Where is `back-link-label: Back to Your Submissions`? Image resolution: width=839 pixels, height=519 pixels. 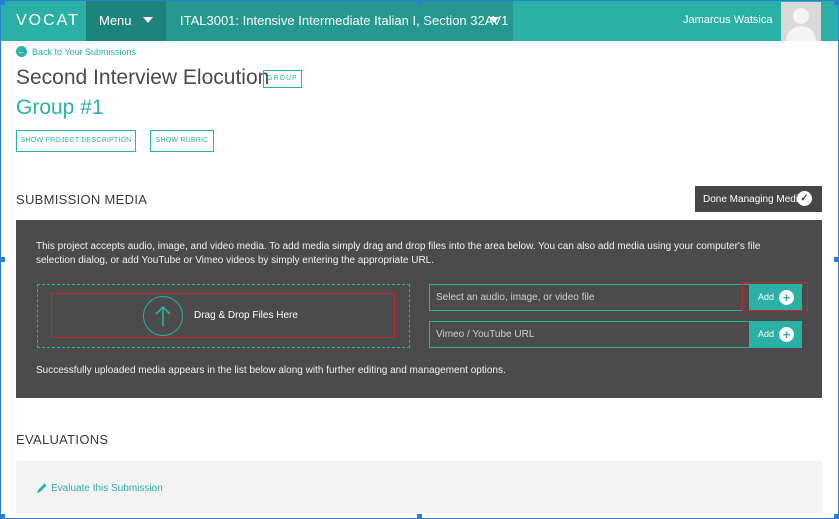 back-link-label: Back to Your Submissions is located at coordinates (84, 51).